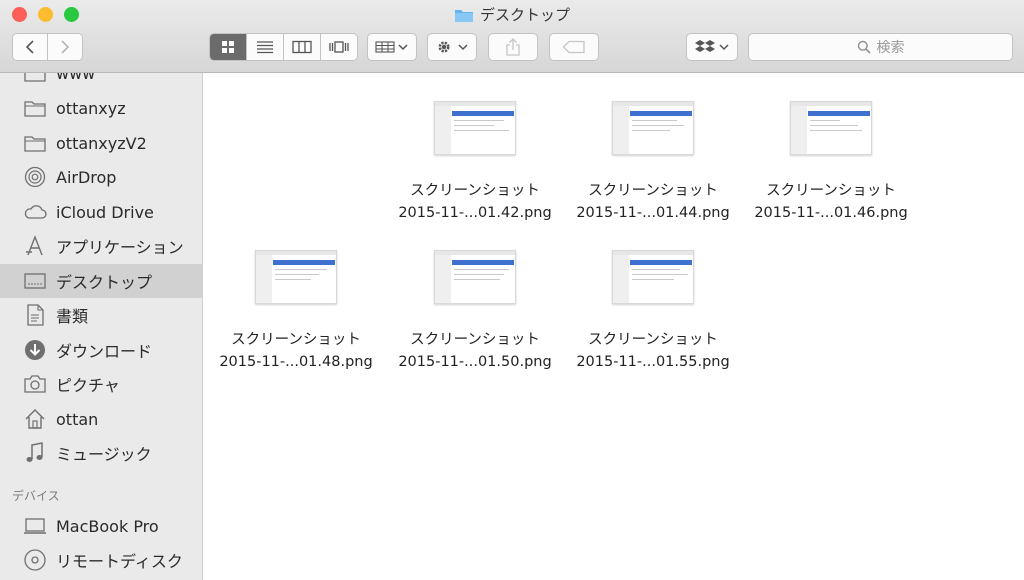 The image size is (1024, 580). Describe the element at coordinates (296, 351) in the screenshot. I see `file-name: スクリーンショット 2015-11-...01.48.png` at that location.